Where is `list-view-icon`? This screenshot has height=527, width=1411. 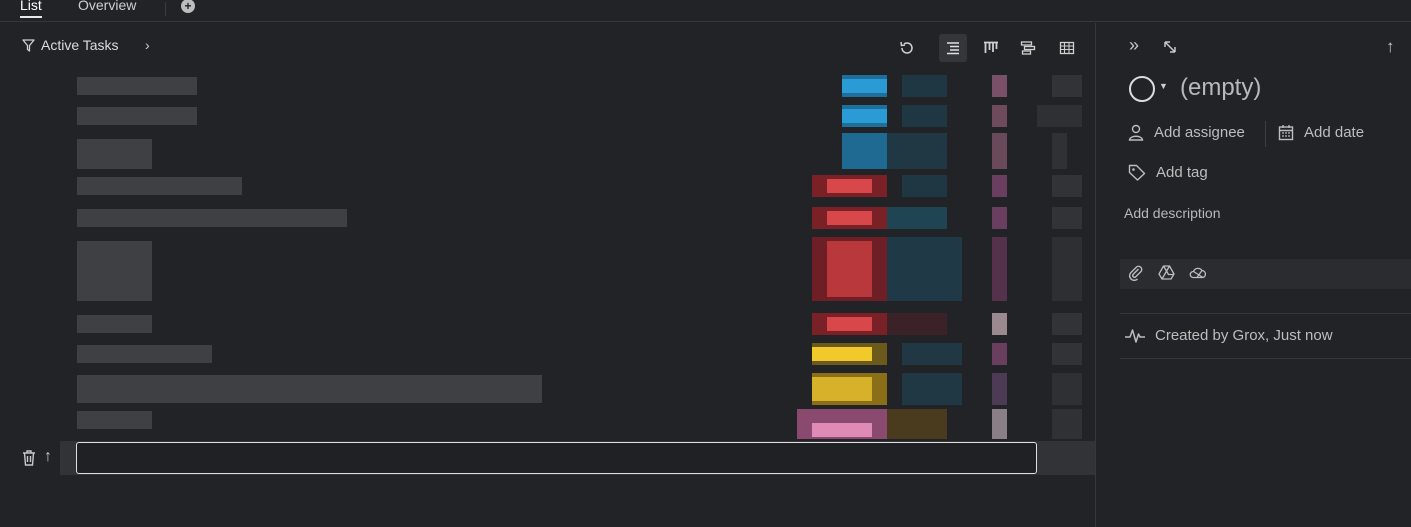
list-view-icon is located at coordinates (953, 48).